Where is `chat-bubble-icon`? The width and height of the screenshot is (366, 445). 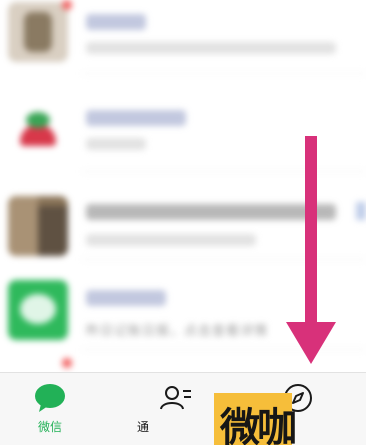 chat-bubble-icon is located at coordinates (50, 398).